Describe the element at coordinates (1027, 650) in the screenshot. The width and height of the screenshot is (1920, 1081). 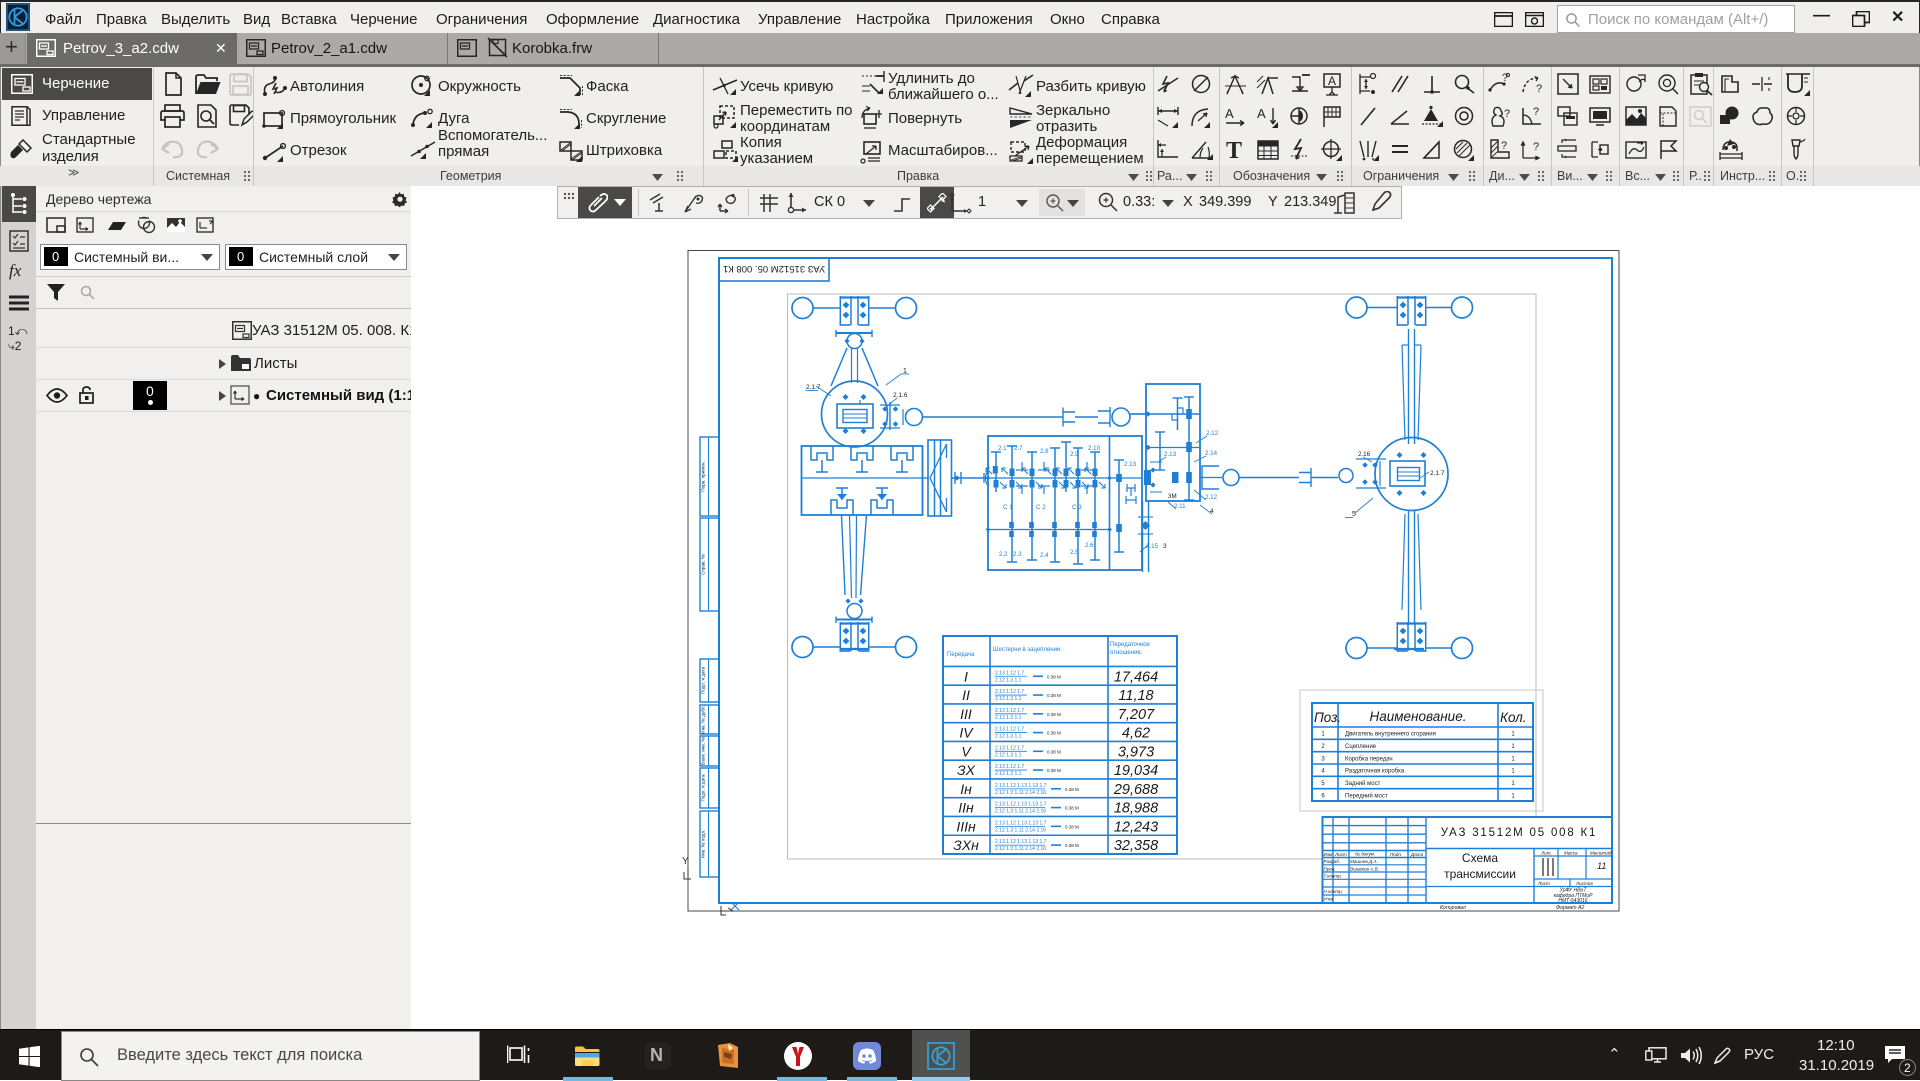
I see `svg-text: Шестерни в зацеплении.` at that location.